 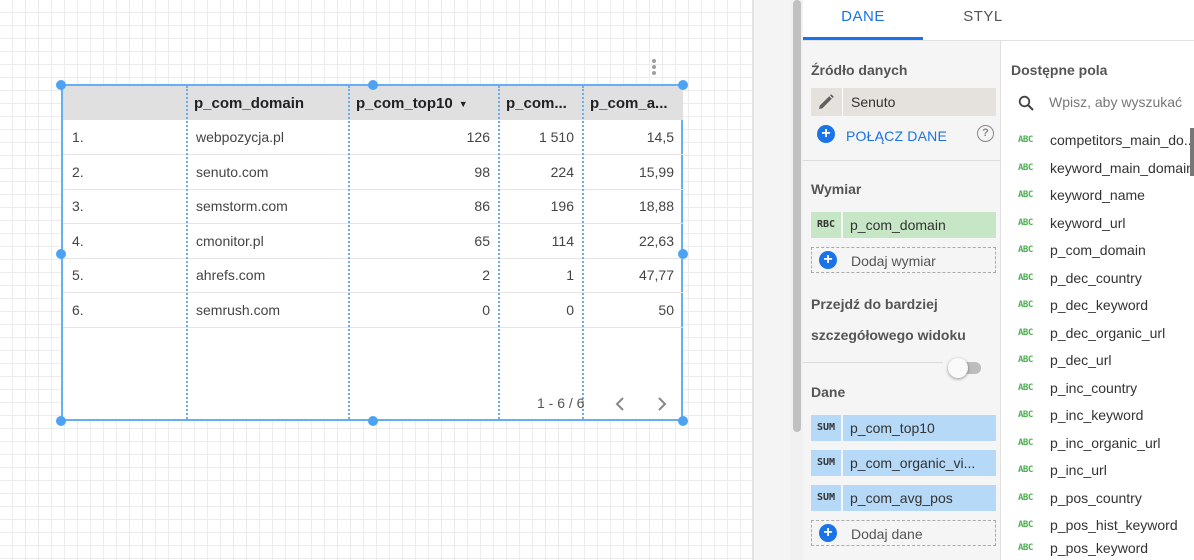 I want to click on field-item: ABC p_dec_keyword, so click(x=1098, y=305).